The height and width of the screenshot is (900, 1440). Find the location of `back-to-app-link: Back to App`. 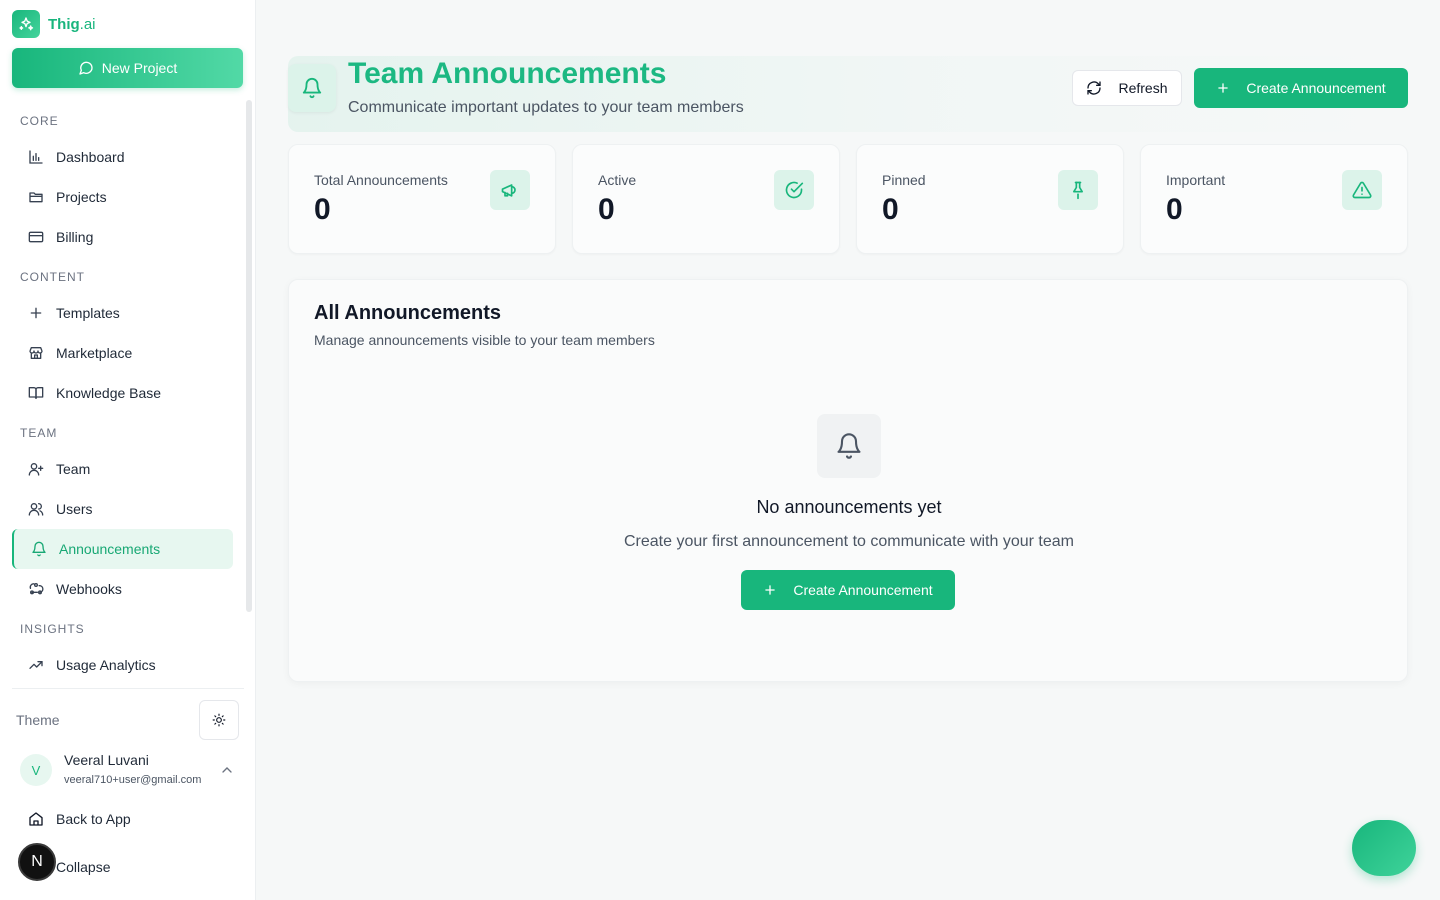

back-to-app-link: Back to App is located at coordinates (79, 819).